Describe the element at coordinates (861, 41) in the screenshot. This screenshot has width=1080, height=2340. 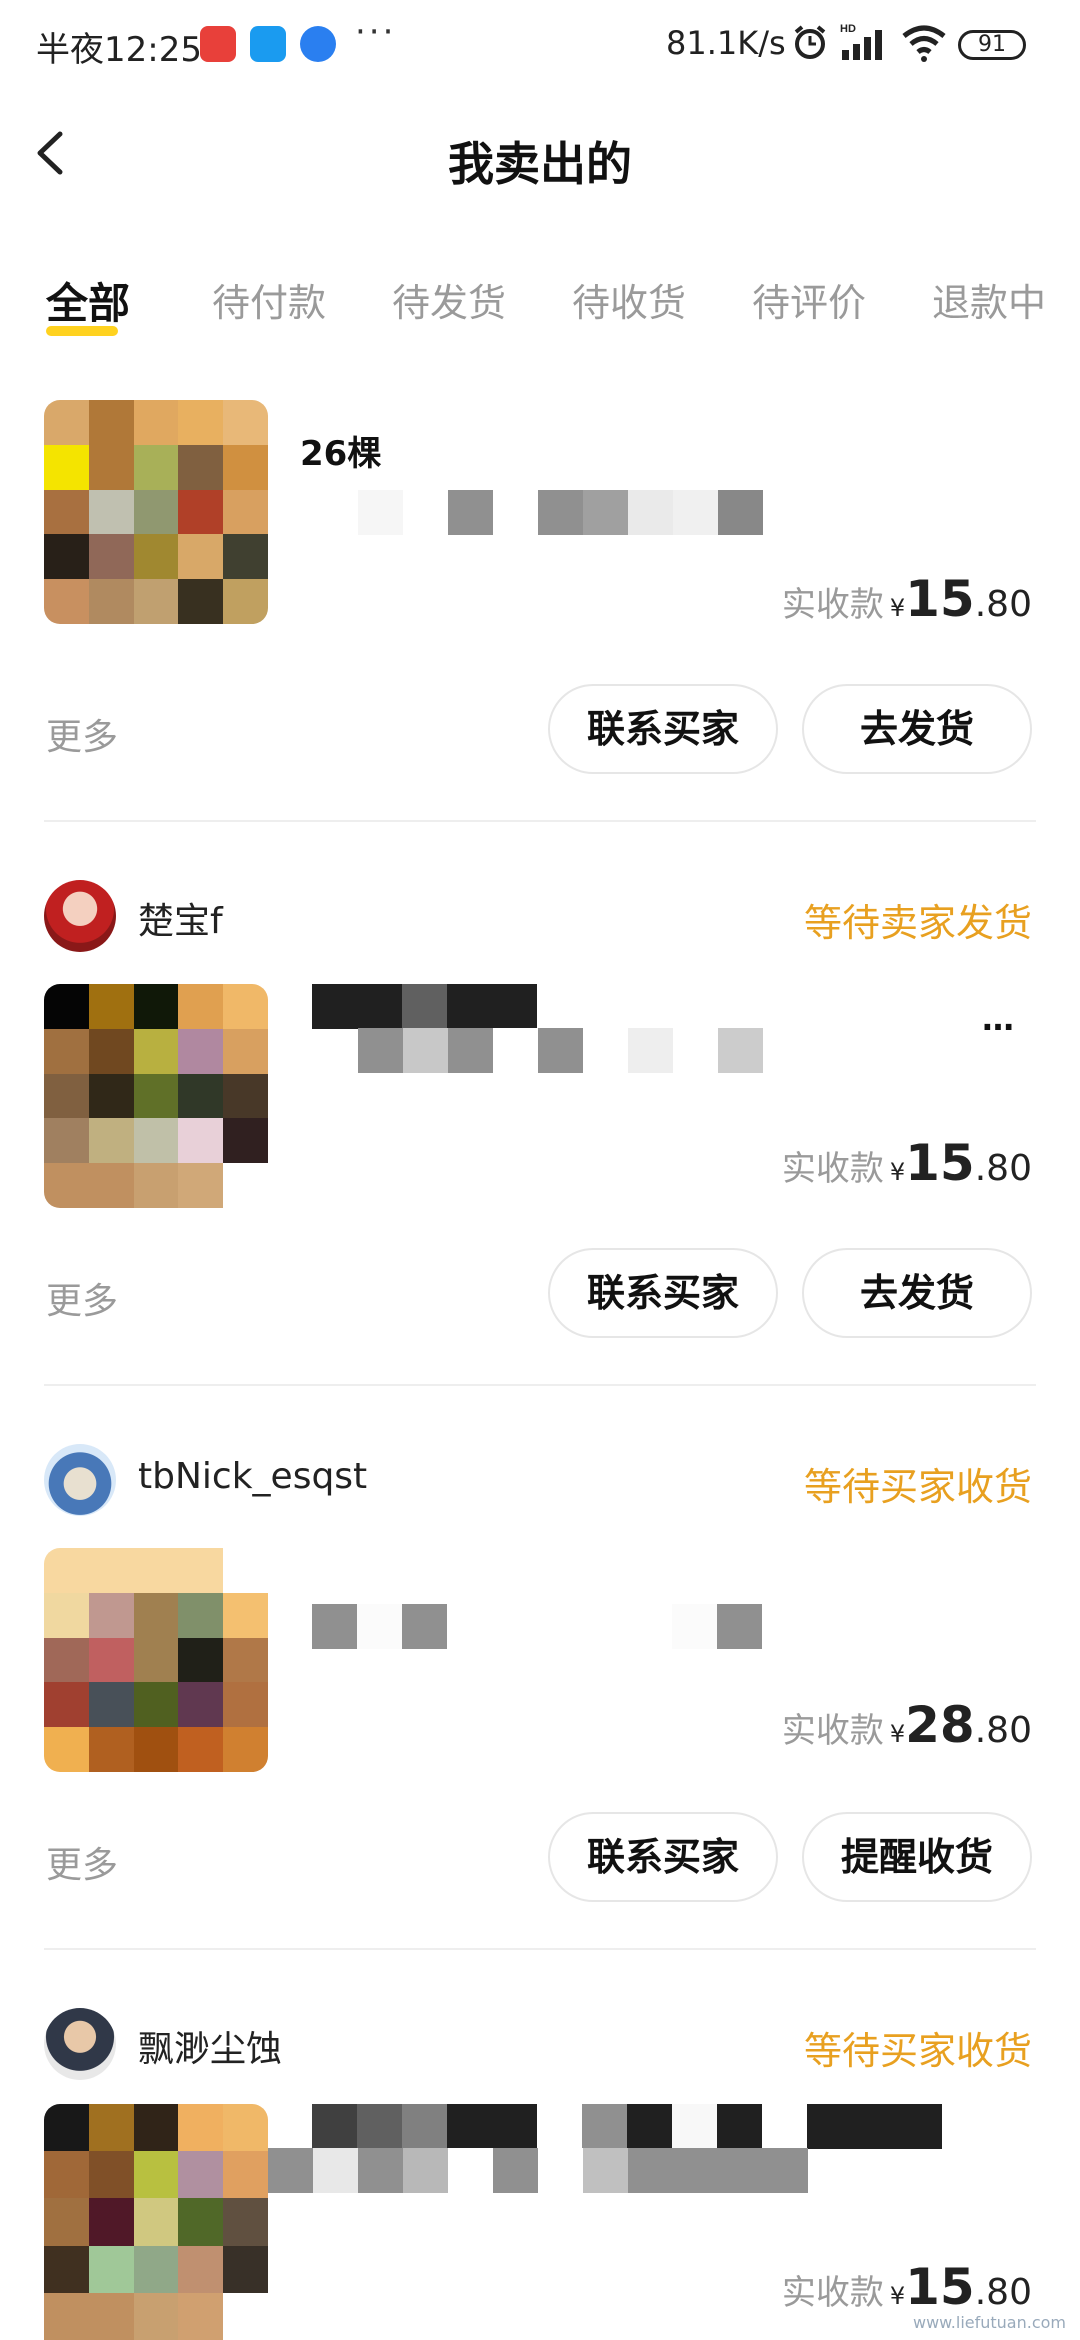
I see `signal-icon: HD` at that location.